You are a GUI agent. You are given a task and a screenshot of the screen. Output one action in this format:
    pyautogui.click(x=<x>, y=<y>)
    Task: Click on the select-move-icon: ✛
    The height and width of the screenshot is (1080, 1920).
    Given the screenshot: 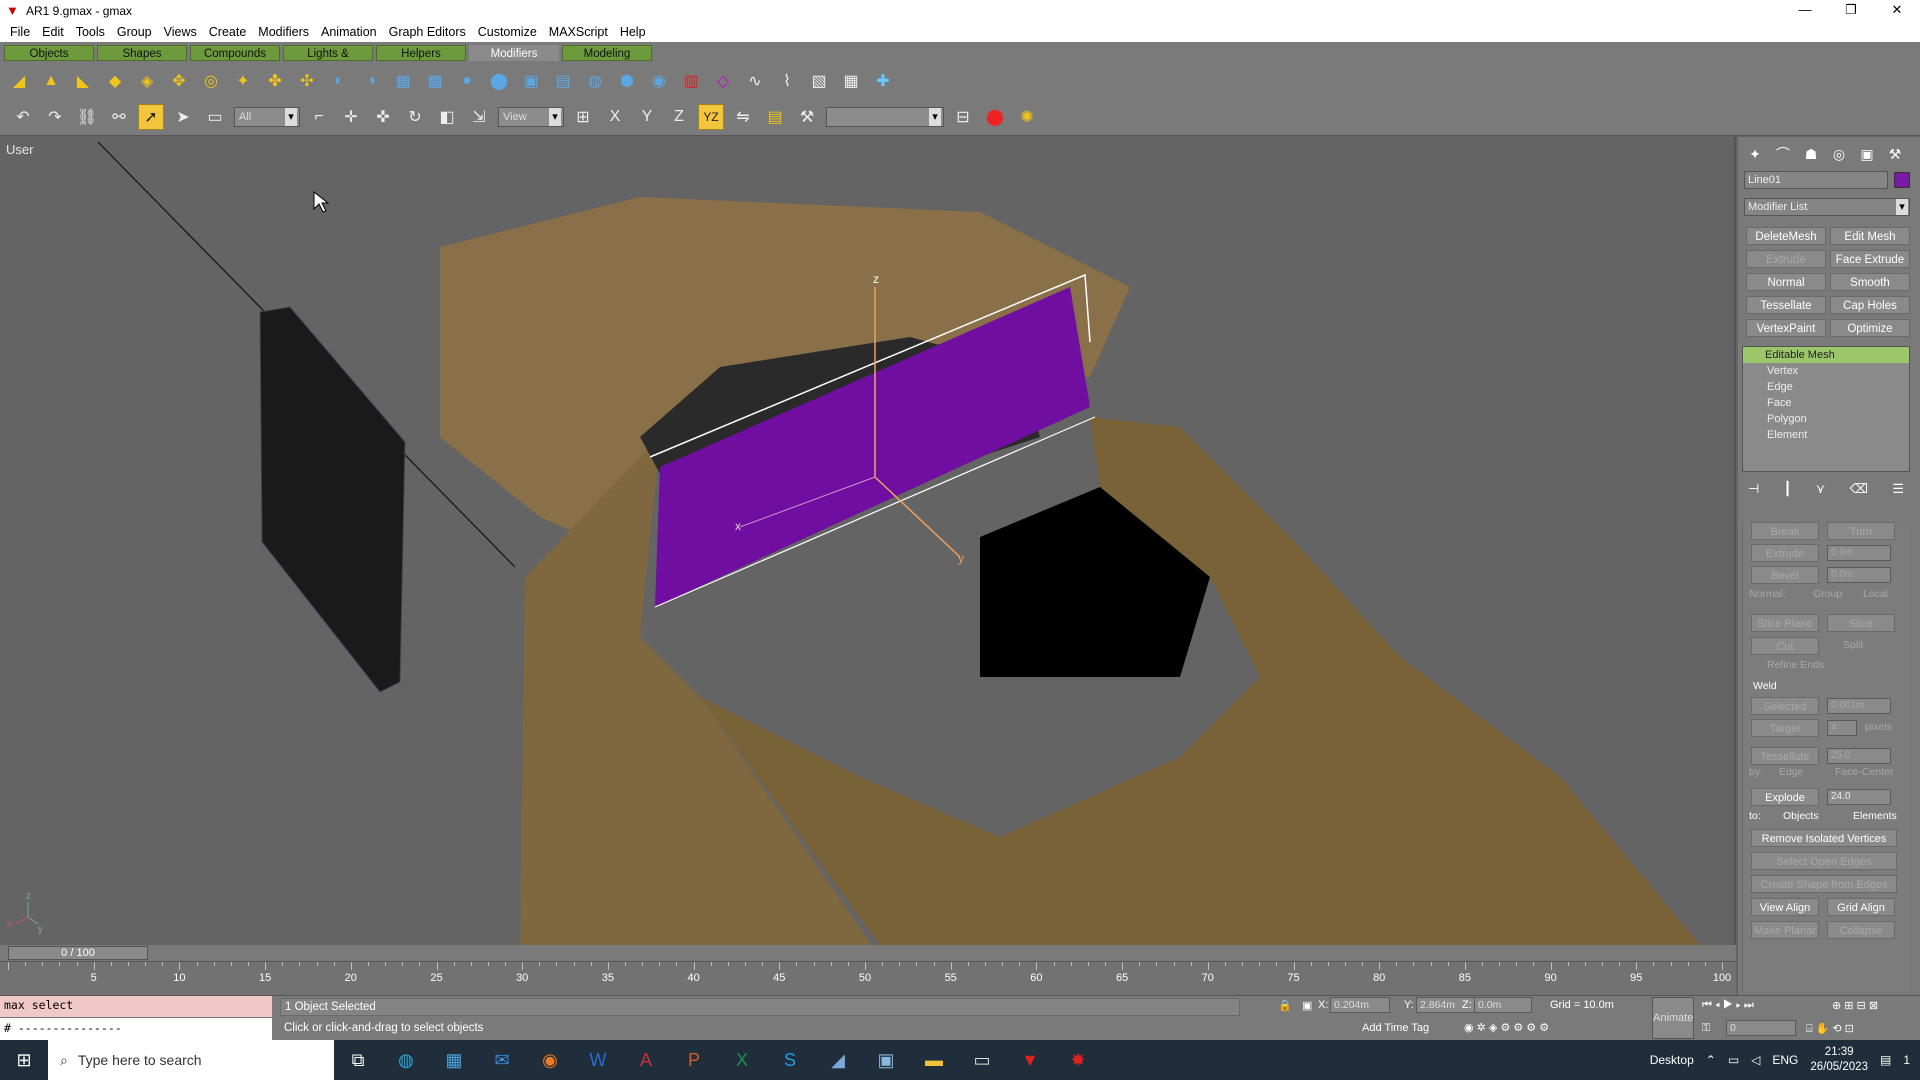 What is the action you would take?
    pyautogui.click(x=351, y=117)
    